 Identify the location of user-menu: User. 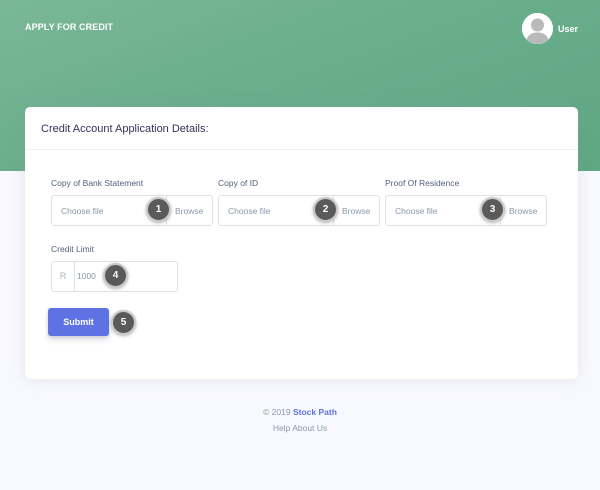
(550, 28).